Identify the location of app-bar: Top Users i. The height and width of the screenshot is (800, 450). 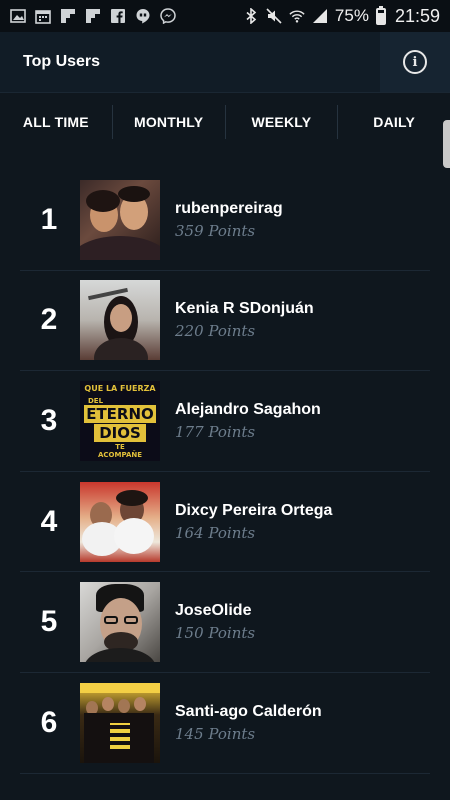
(225, 62).